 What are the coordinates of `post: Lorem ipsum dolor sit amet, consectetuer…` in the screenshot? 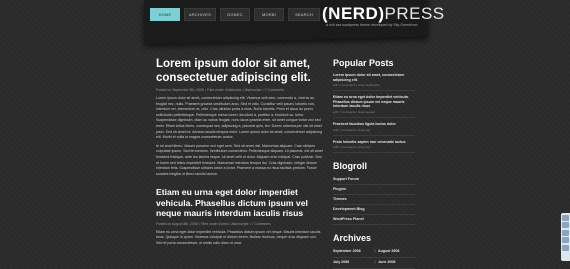 It's located at (240, 117).